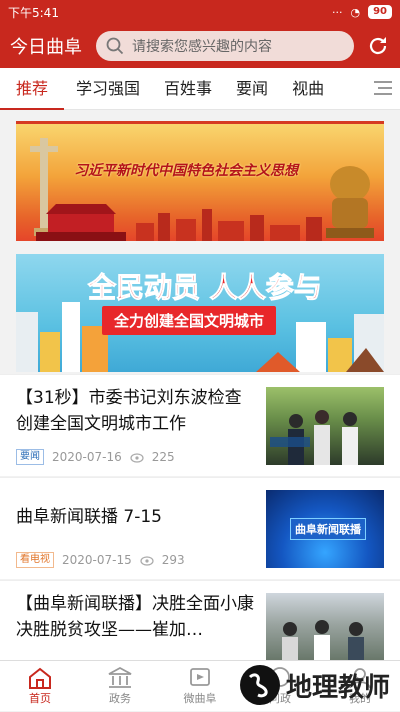 Image resolution: width=400 pixels, height=712 pixels. I want to click on status-bar: 下午5:41 ··· ◔ 90, so click(200, 12).